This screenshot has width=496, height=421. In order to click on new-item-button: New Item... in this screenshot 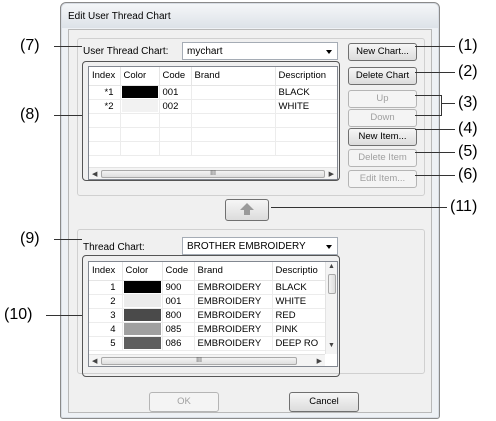, I will do `click(382, 137)`.